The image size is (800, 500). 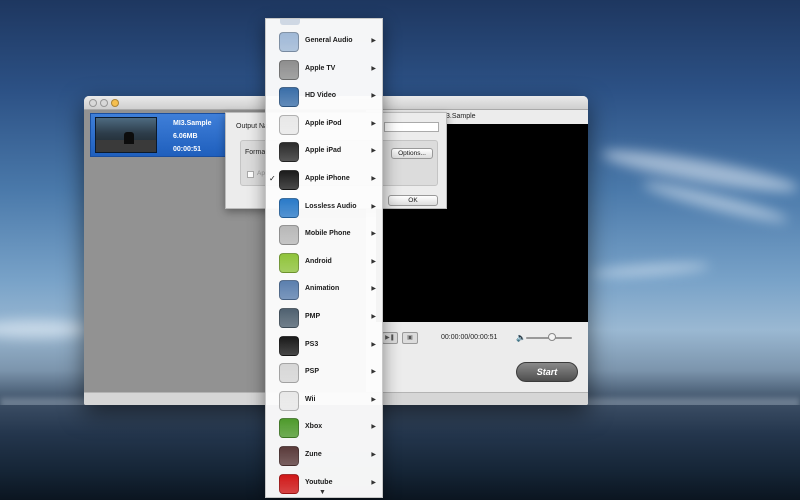 What do you see at coordinates (324, 373) in the screenshot?
I see `menu-item-psp: PSP ▶` at bounding box center [324, 373].